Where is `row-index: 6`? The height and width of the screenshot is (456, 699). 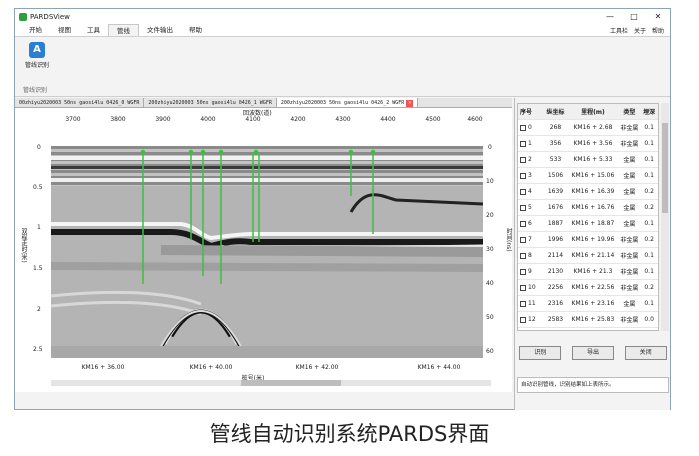
row-index: 6 is located at coordinates (530, 223).